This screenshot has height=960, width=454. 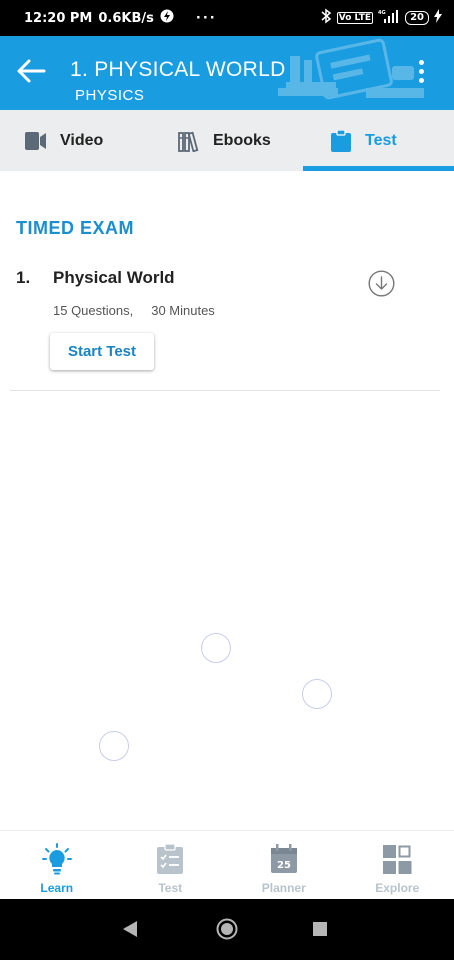 I want to click on overflow-menu-button, so click(x=421, y=71).